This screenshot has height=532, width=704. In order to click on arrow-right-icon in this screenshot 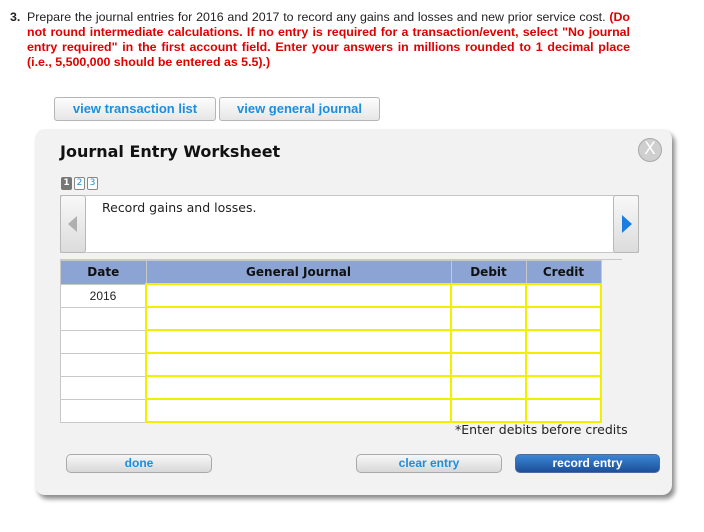, I will do `click(627, 224)`.